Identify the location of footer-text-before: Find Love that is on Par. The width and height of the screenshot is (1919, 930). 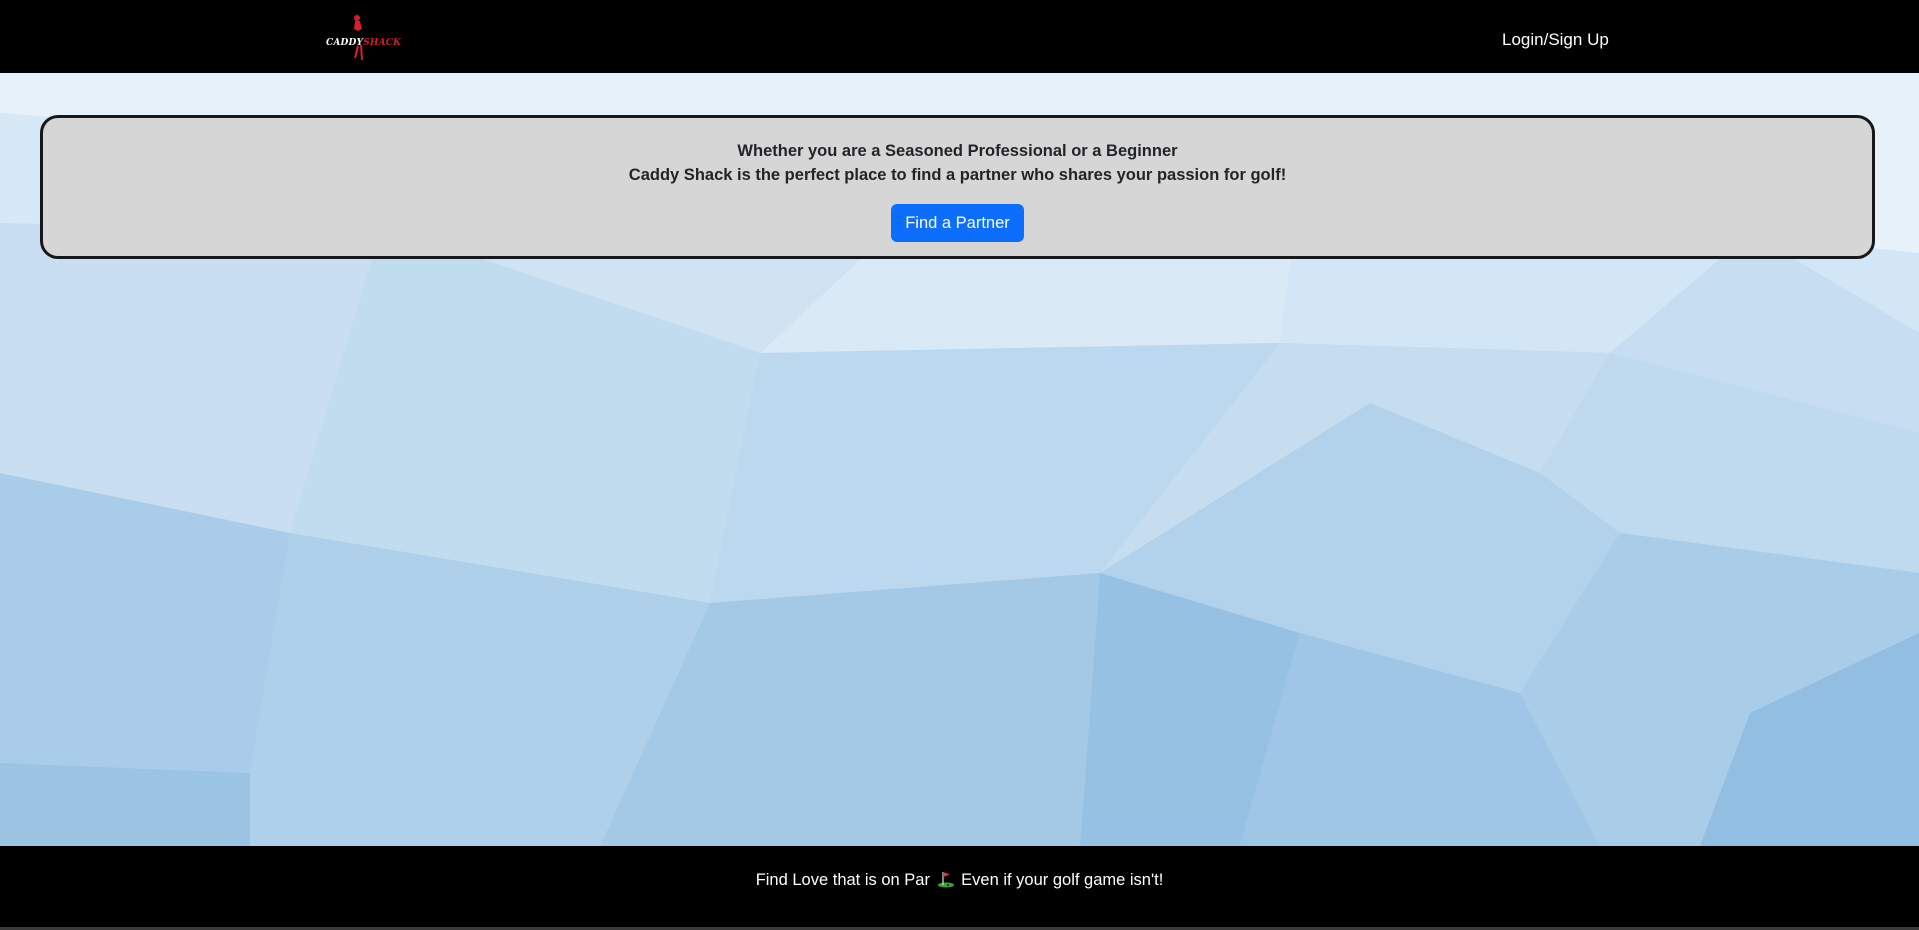
(842, 880).